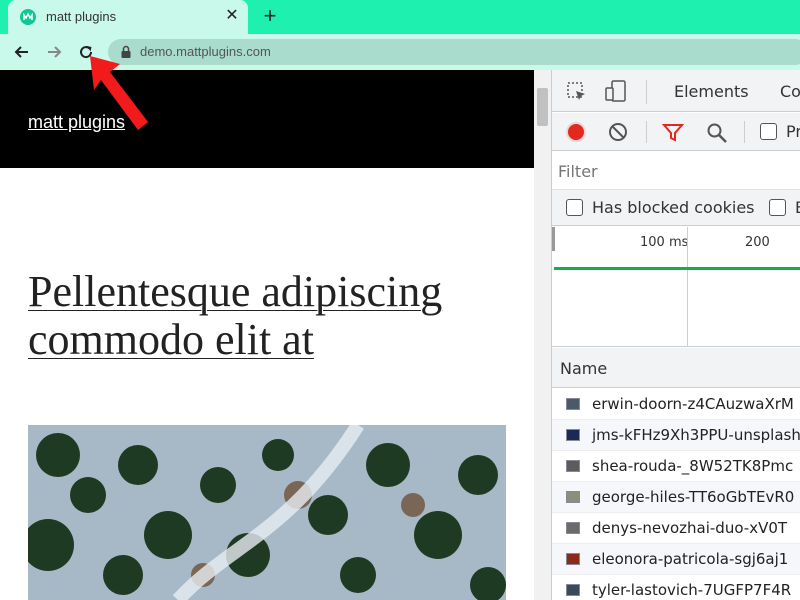  Describe the element at coordinates (270, 16) in the screenshot. I see `new-tab-button: +` at that location.